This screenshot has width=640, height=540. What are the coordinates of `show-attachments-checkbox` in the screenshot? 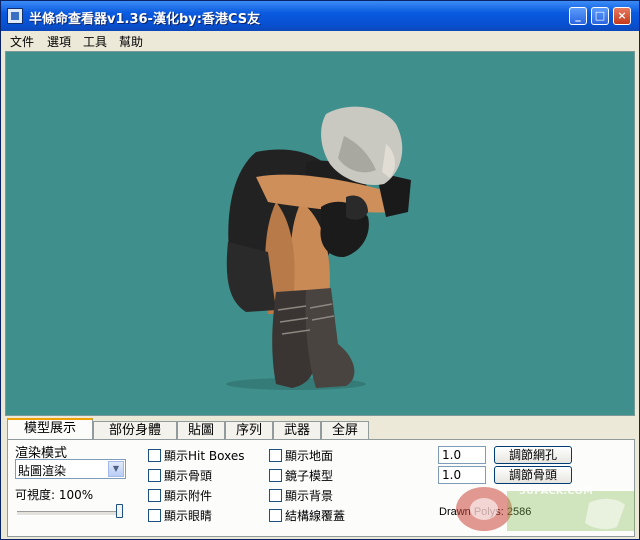 It's located at (154, 495).